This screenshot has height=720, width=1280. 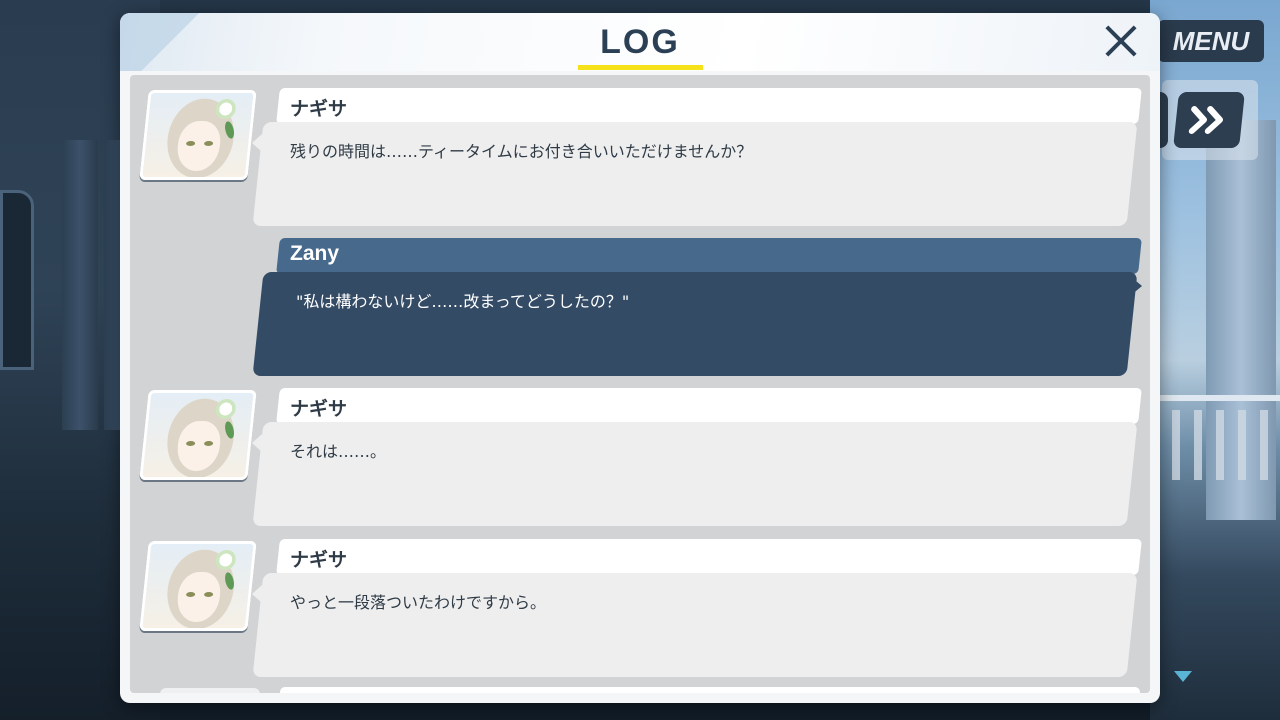 I want to click on title-underline, so click(x=640, y=67).